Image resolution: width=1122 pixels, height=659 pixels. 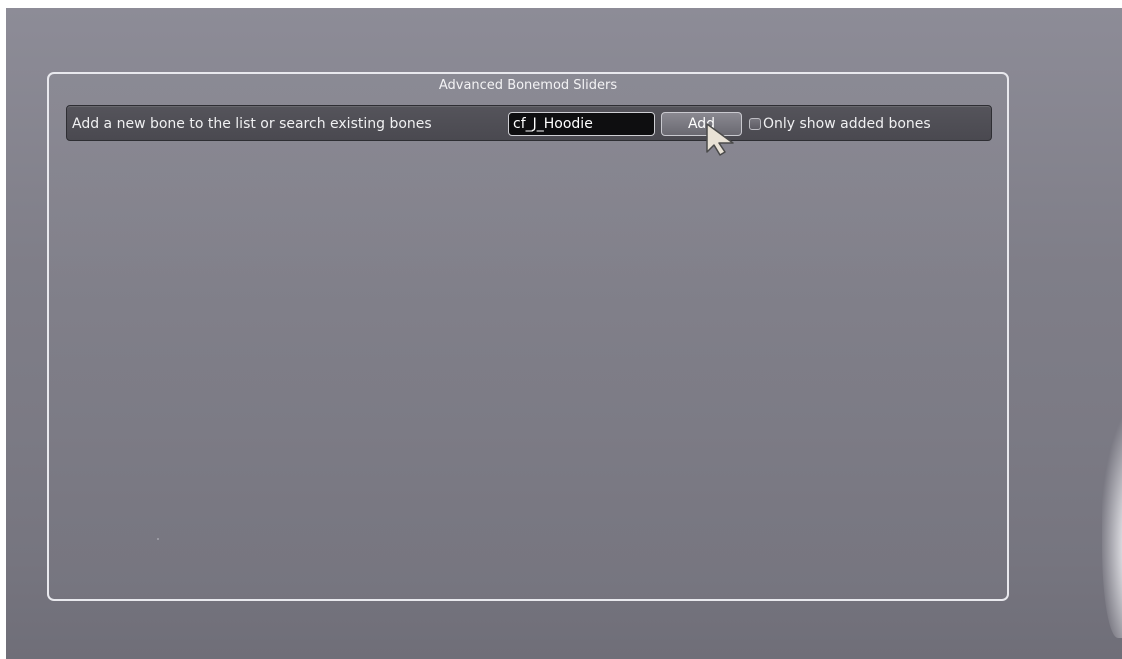 I want to click on background-highlight, so click(x=1112, y=523).